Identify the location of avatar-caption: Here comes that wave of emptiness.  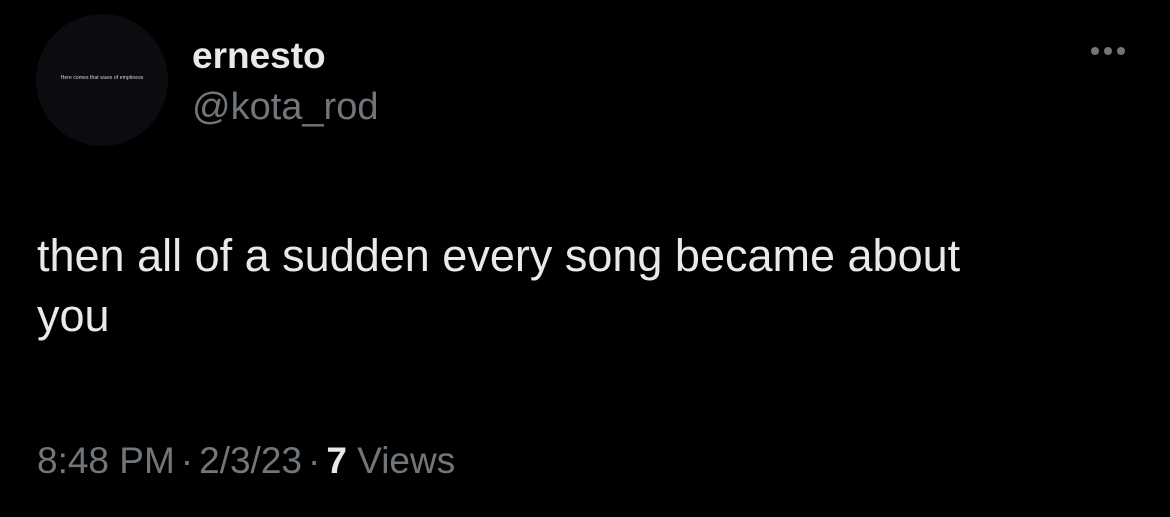
(102, 78).